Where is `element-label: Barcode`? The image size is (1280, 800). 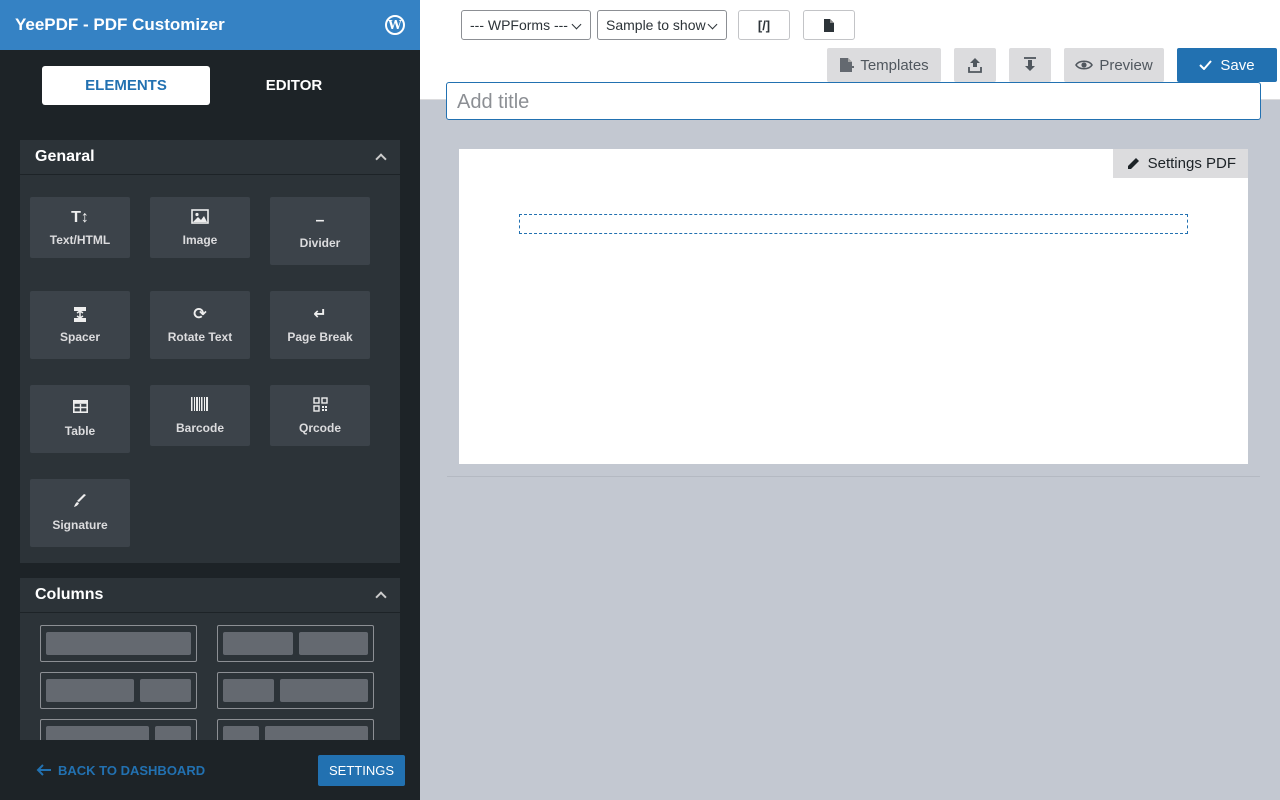 element-label: Barcode is located at coordinates (200, 427).